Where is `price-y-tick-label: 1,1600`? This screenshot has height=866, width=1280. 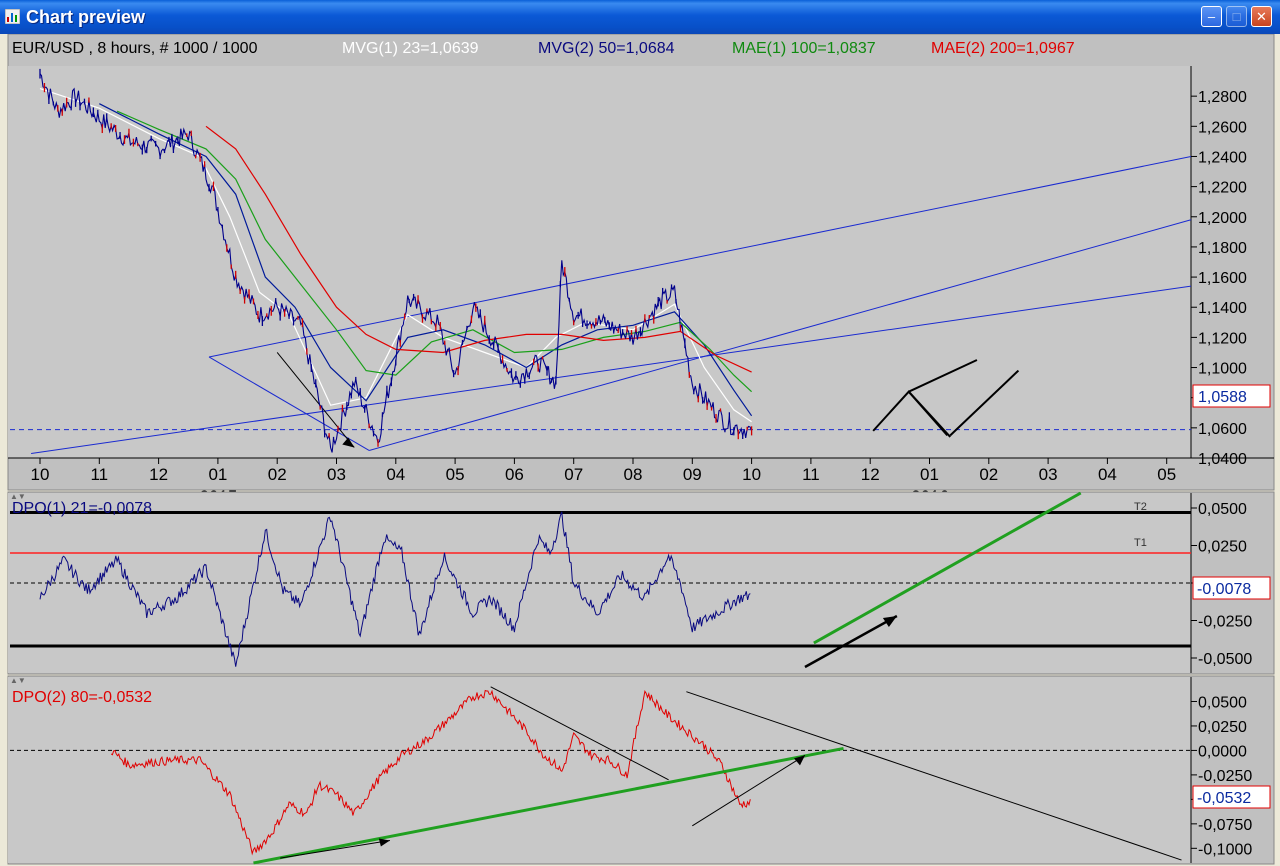
price-y-tick-label: 1,1600 is located at coordinates (1222, 278).